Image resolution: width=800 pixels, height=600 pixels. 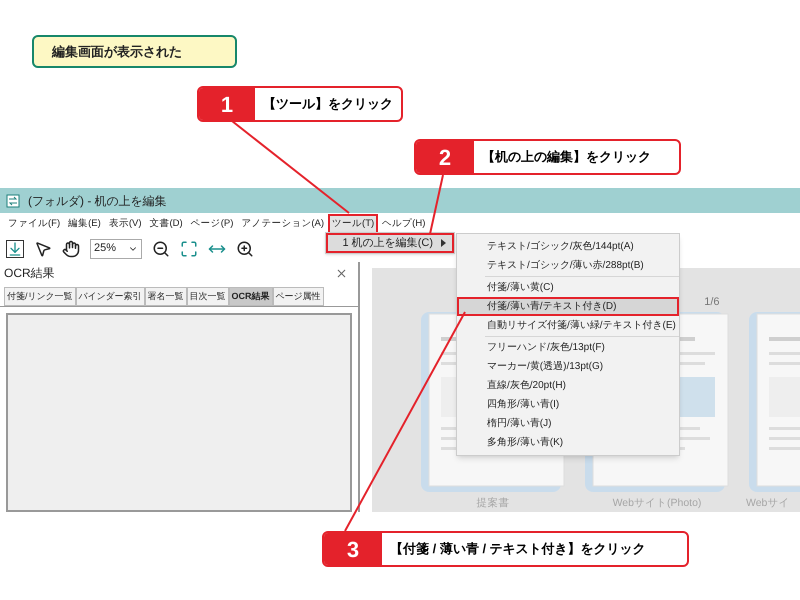 I want to click on menu-item: ツール(T), so click(x=353, y=224).